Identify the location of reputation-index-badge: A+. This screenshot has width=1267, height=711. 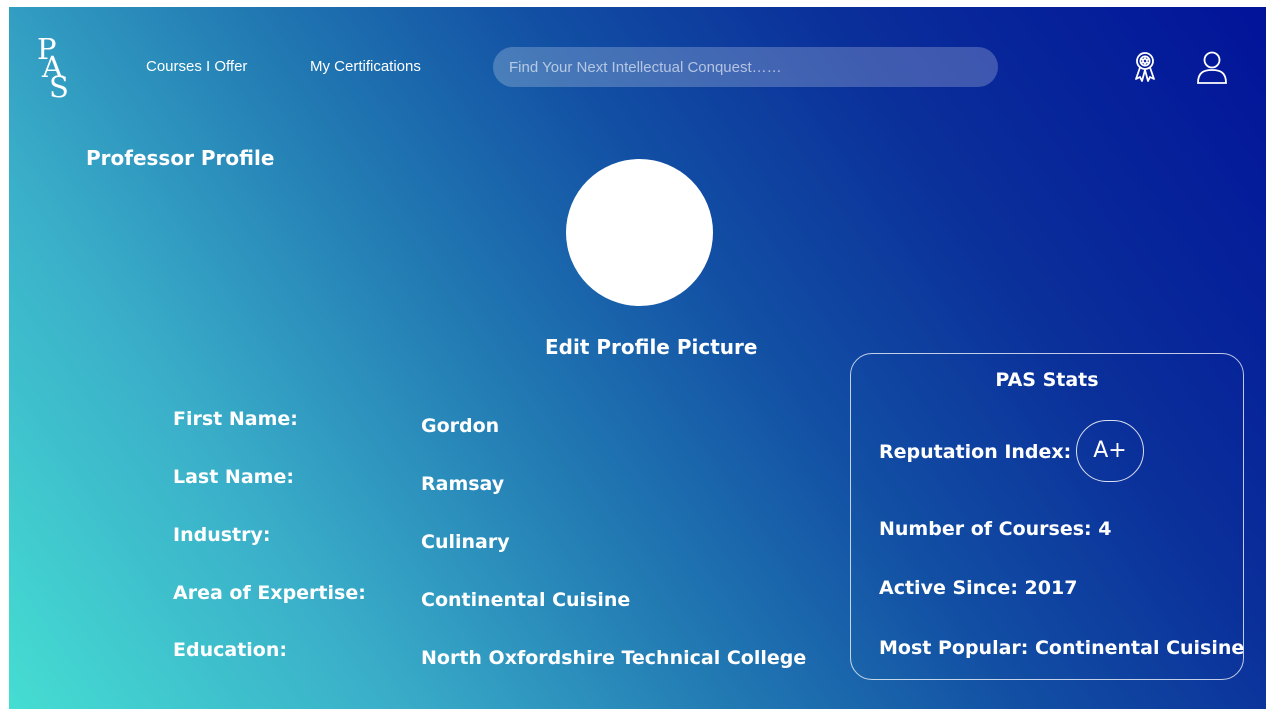
(1110, 451).